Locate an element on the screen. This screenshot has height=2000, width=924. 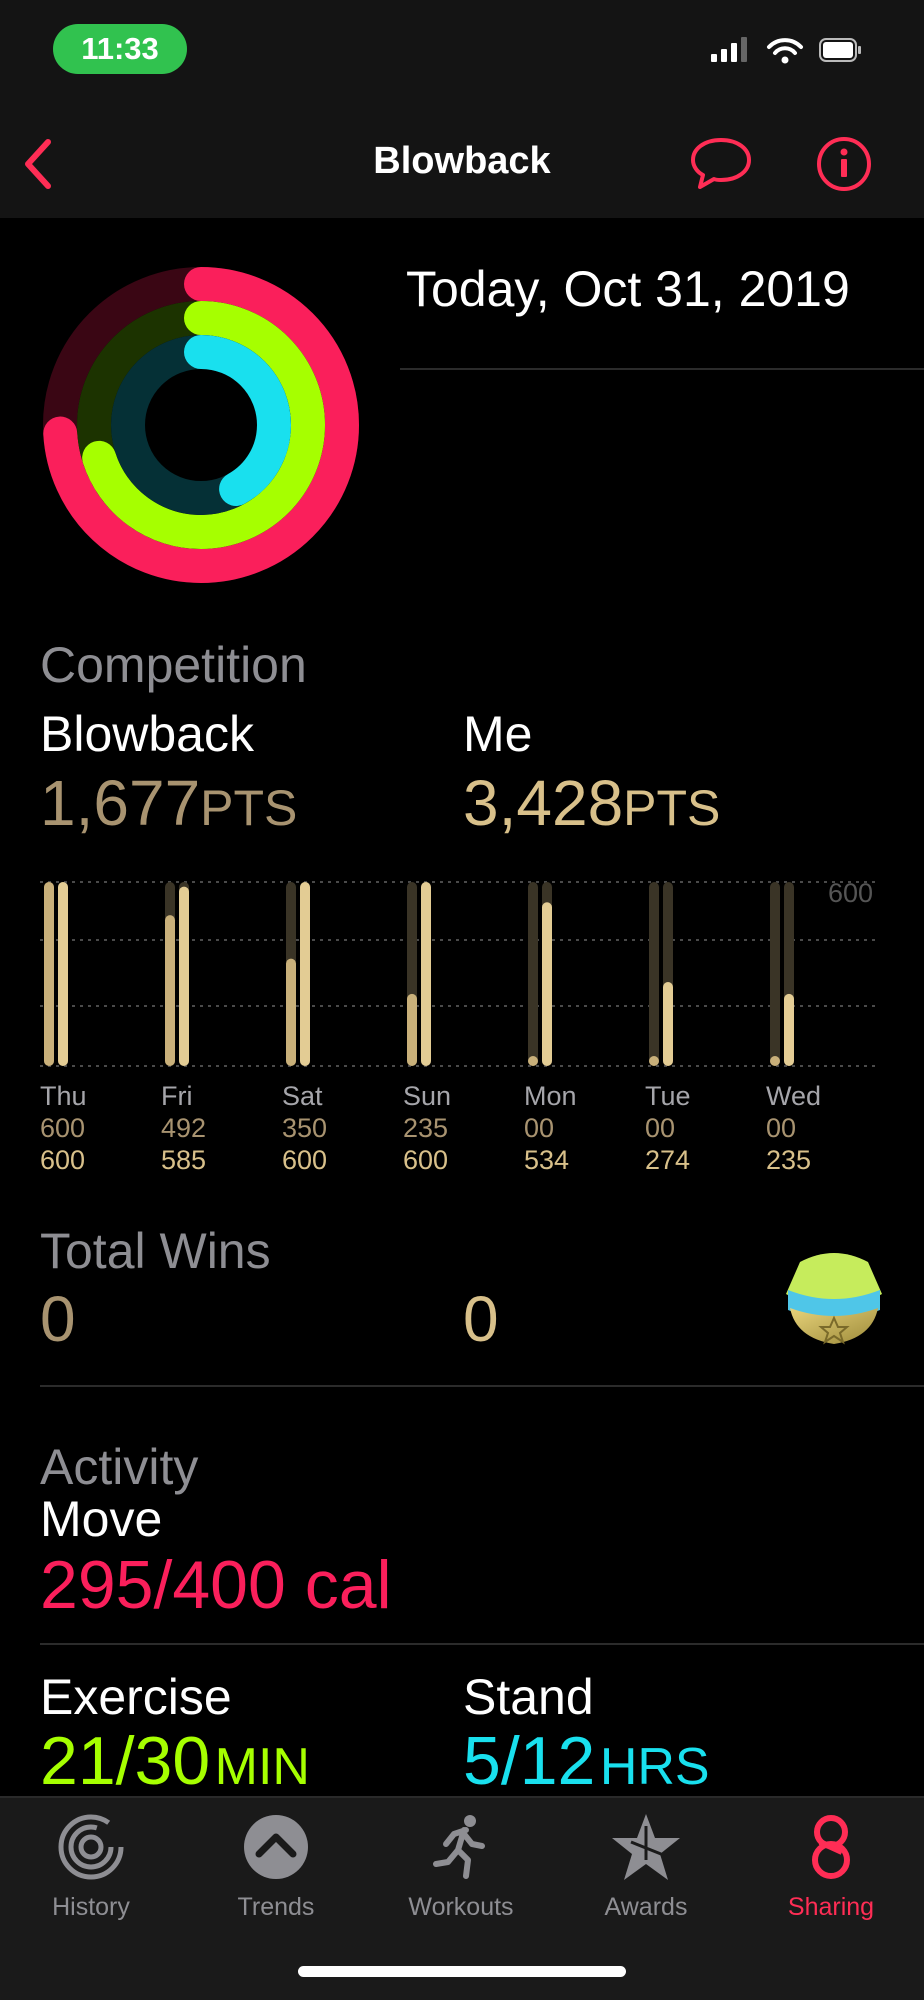
my-points: 3,428 is located at coordinates (543, 803).